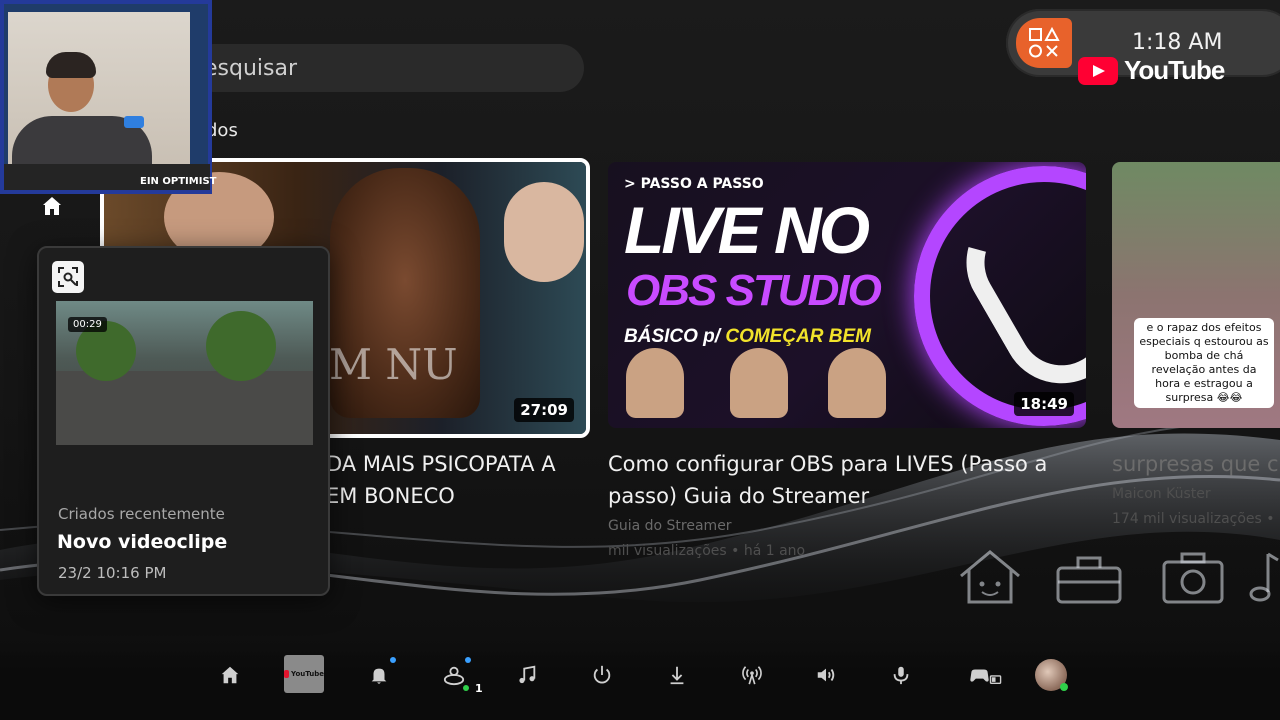 This screenshot has height=720, width=1280. Describe the element at coordinates (754, 290) in the screenshot. I see `thumbnail-headline-2: OBS STUDIO` at that location.